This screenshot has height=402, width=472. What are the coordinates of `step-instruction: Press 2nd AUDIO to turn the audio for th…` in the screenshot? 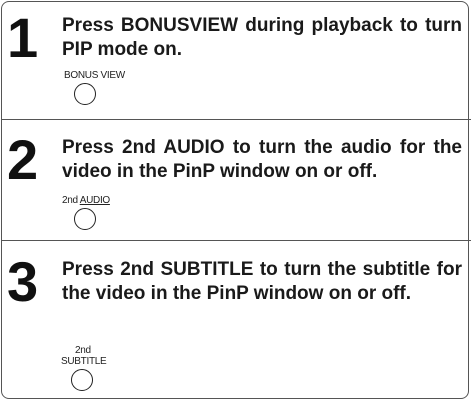 It's located at (262, 159).